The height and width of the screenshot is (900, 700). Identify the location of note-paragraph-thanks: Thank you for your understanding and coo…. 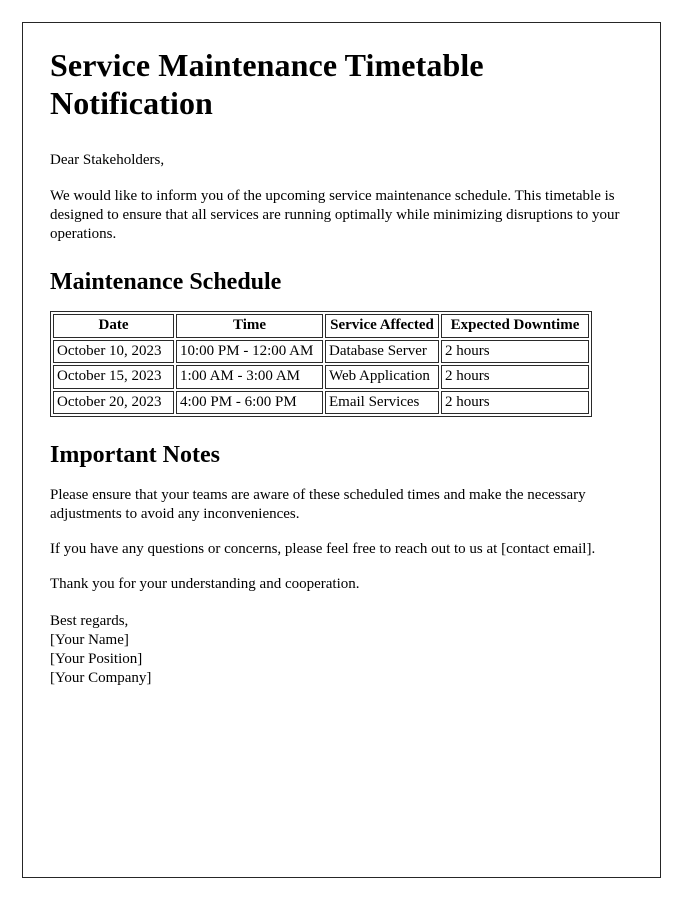
(205, 584).